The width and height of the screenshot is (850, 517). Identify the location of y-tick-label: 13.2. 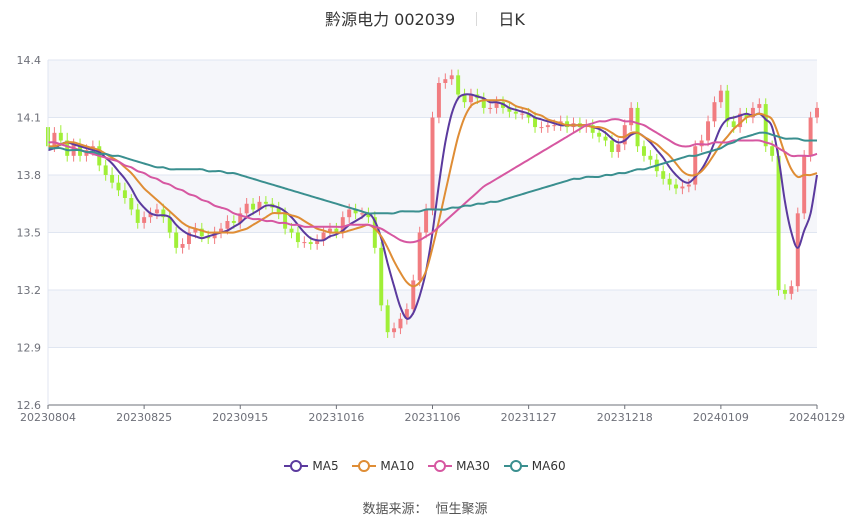
(29, 290).